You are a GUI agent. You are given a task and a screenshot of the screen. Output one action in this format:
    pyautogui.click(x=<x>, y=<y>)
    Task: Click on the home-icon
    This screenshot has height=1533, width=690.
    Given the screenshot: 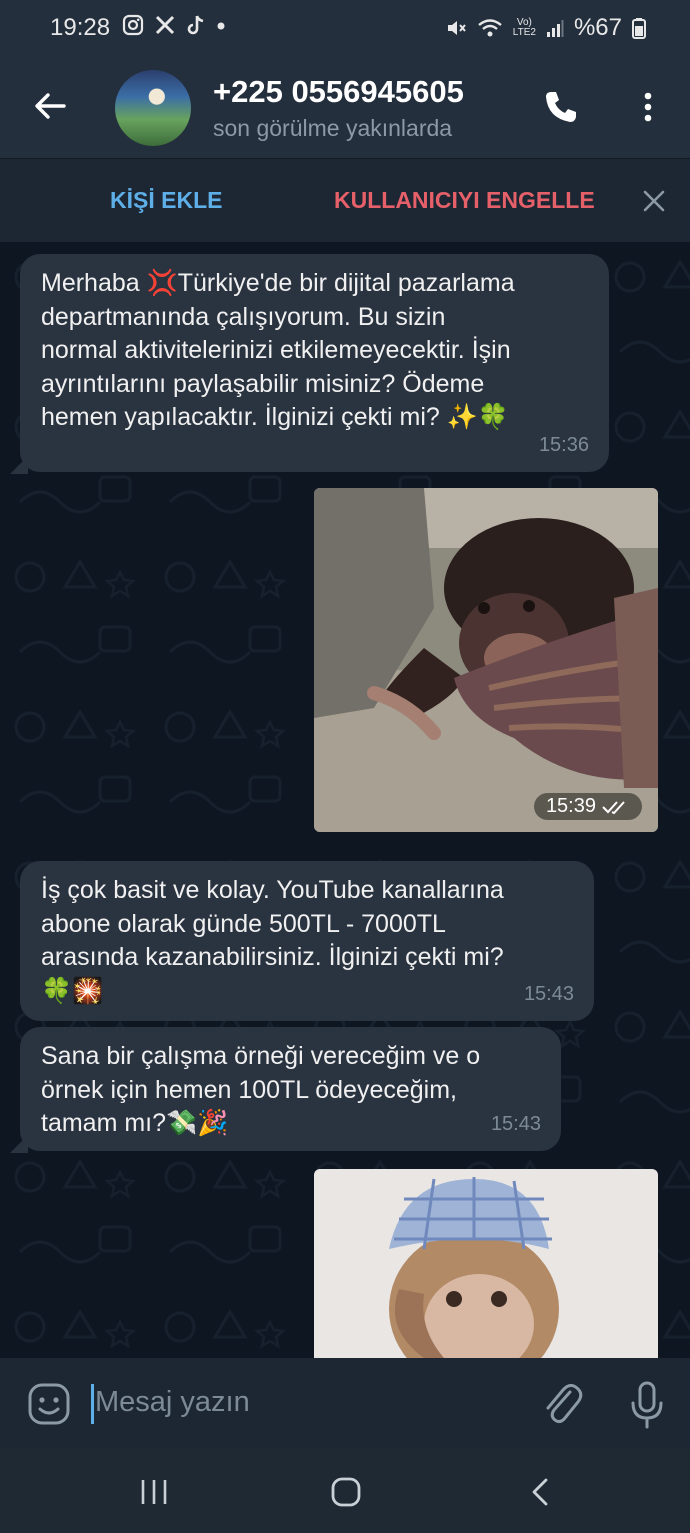 What is the action you would take?
    pyautogui.click(x=346, y=1492)
    